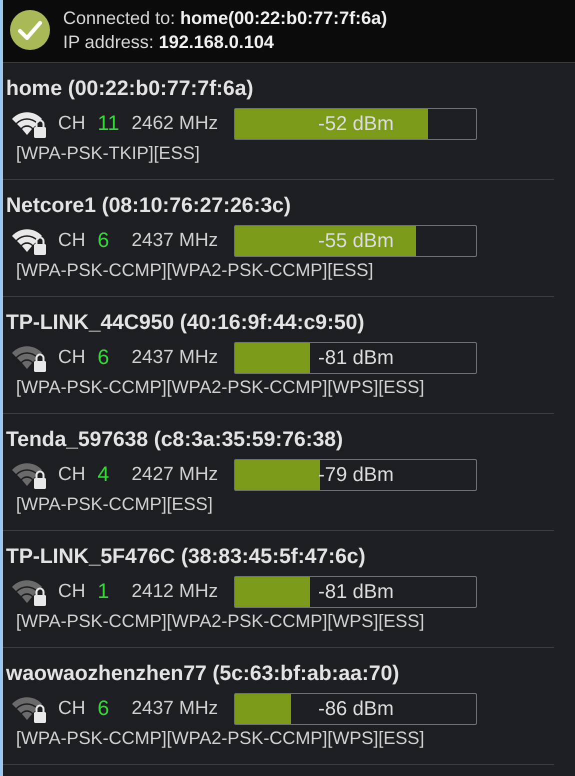 Image resolution: width=575 pixels, height=776 pixels. What do you see at coordinates (186, 557) in the screenshot?
I see `network-name: TP-LINK_5F476C (38:83:45:5f:47:6c)` at bounding box center [186, 557].